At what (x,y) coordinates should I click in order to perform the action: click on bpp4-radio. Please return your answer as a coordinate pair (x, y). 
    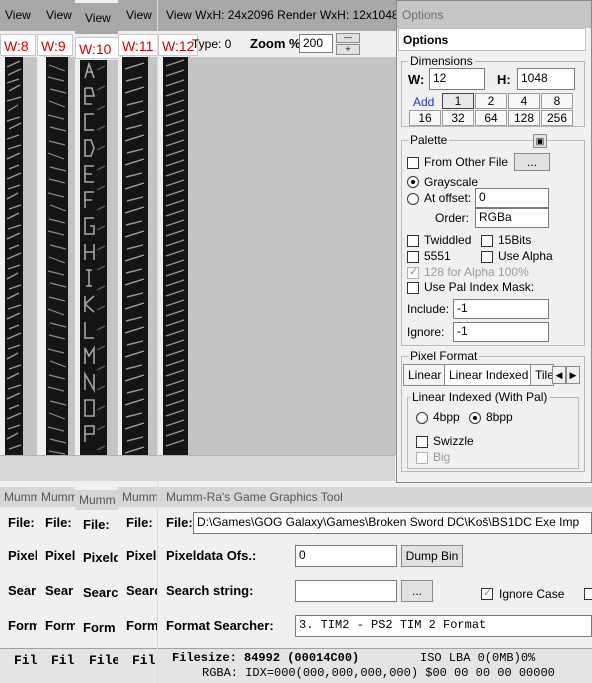
    Looking at the image, I should click on (422, 418).